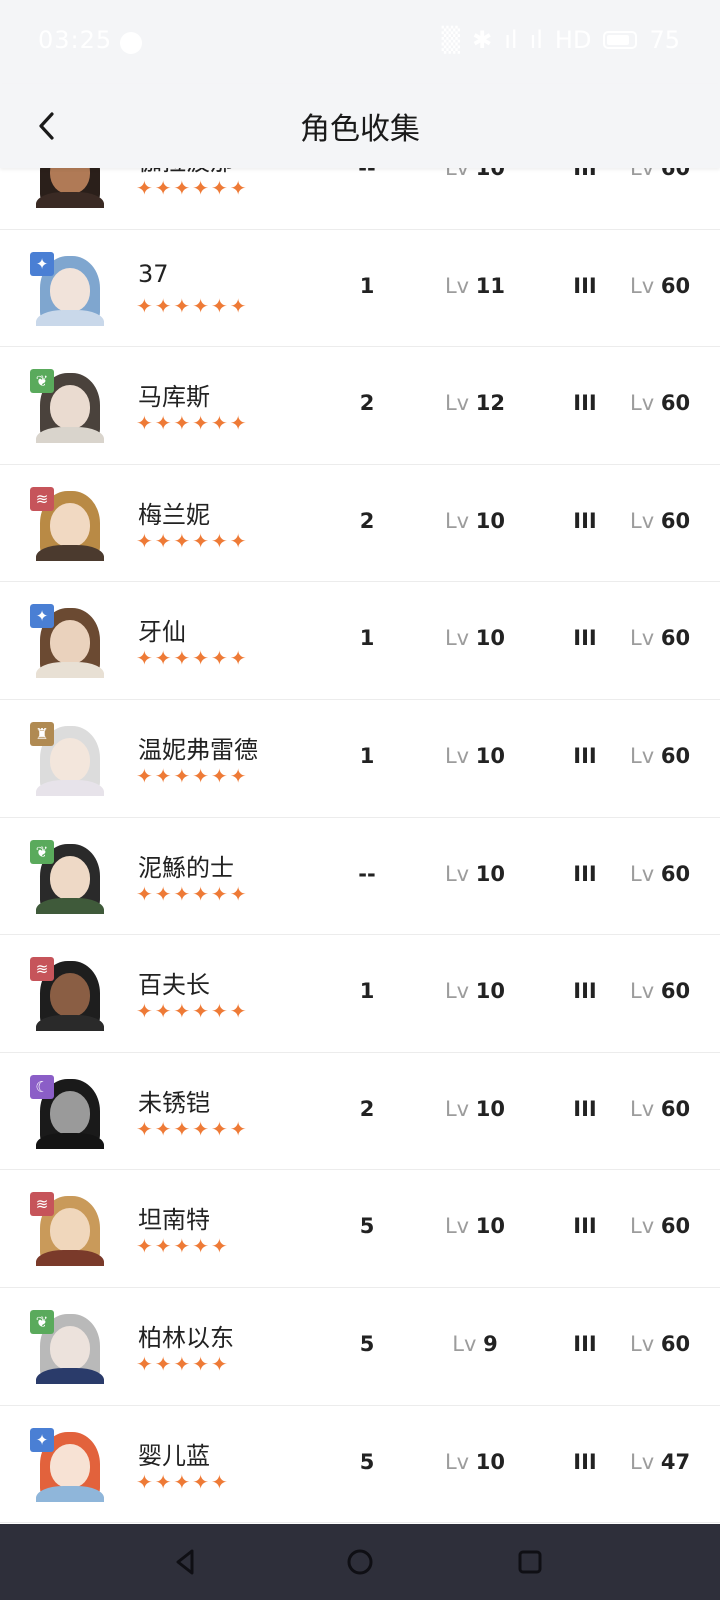  What do you see at coordinates (174, 1220) in the screenshot?
I see `character-name: 坦南特` at bounding box center [174, 1220].